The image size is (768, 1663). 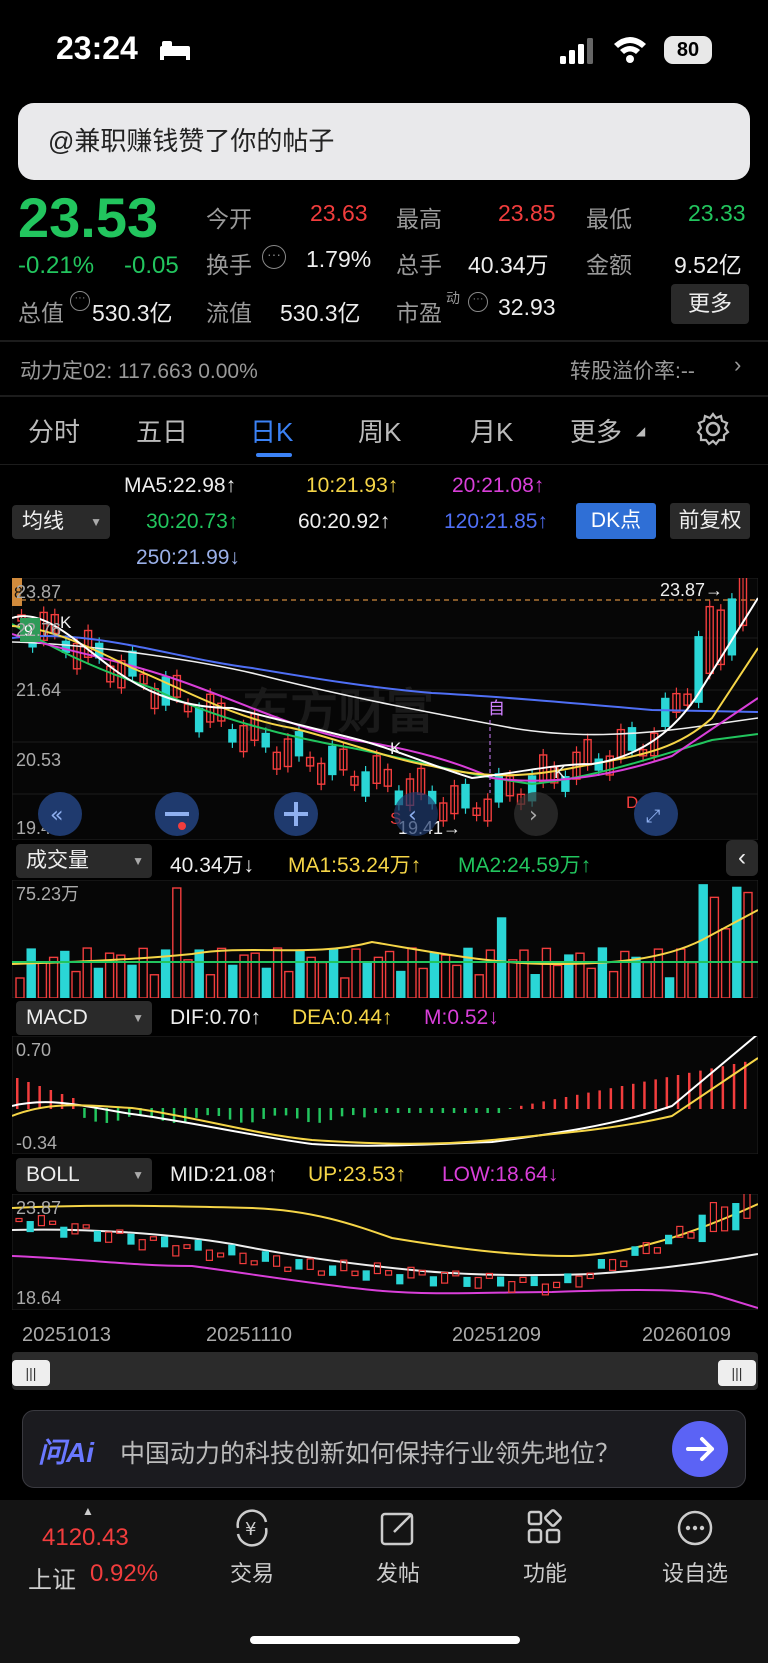 I want to click on low-value: 23.33, so click(x=717, y=213).